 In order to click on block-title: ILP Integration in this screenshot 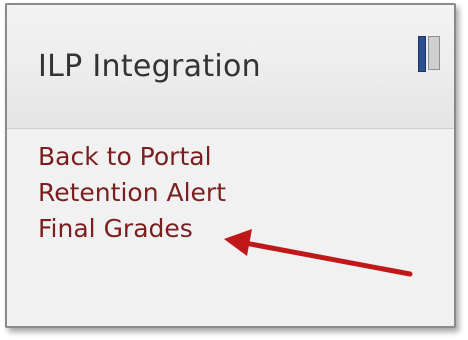, I will do `click(149, 66)`.